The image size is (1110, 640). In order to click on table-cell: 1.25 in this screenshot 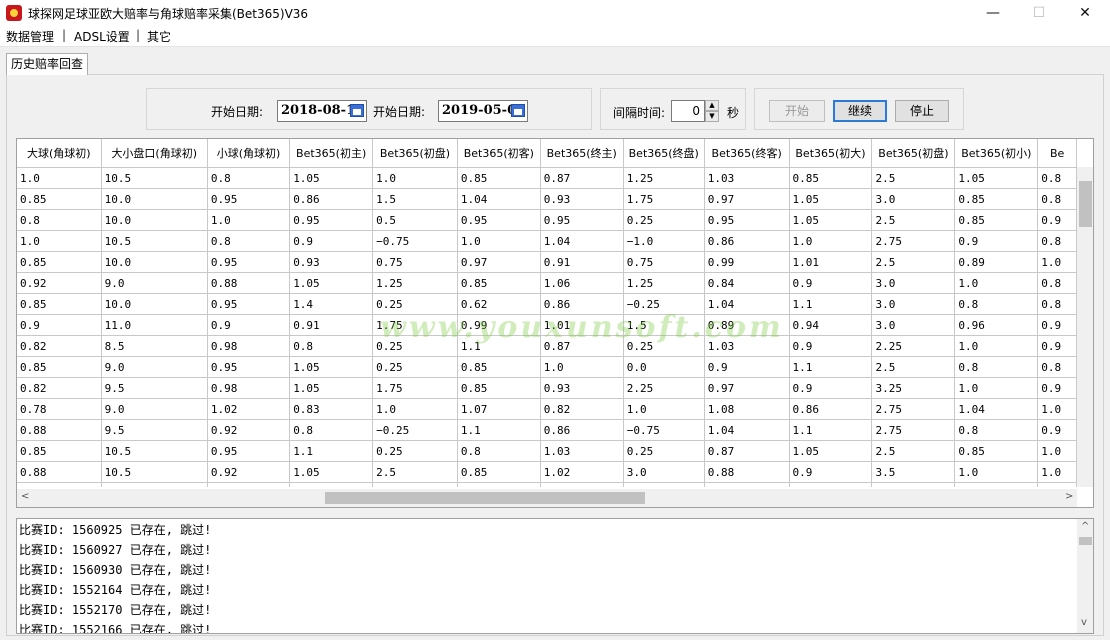, I will do `click(664, 178)`.